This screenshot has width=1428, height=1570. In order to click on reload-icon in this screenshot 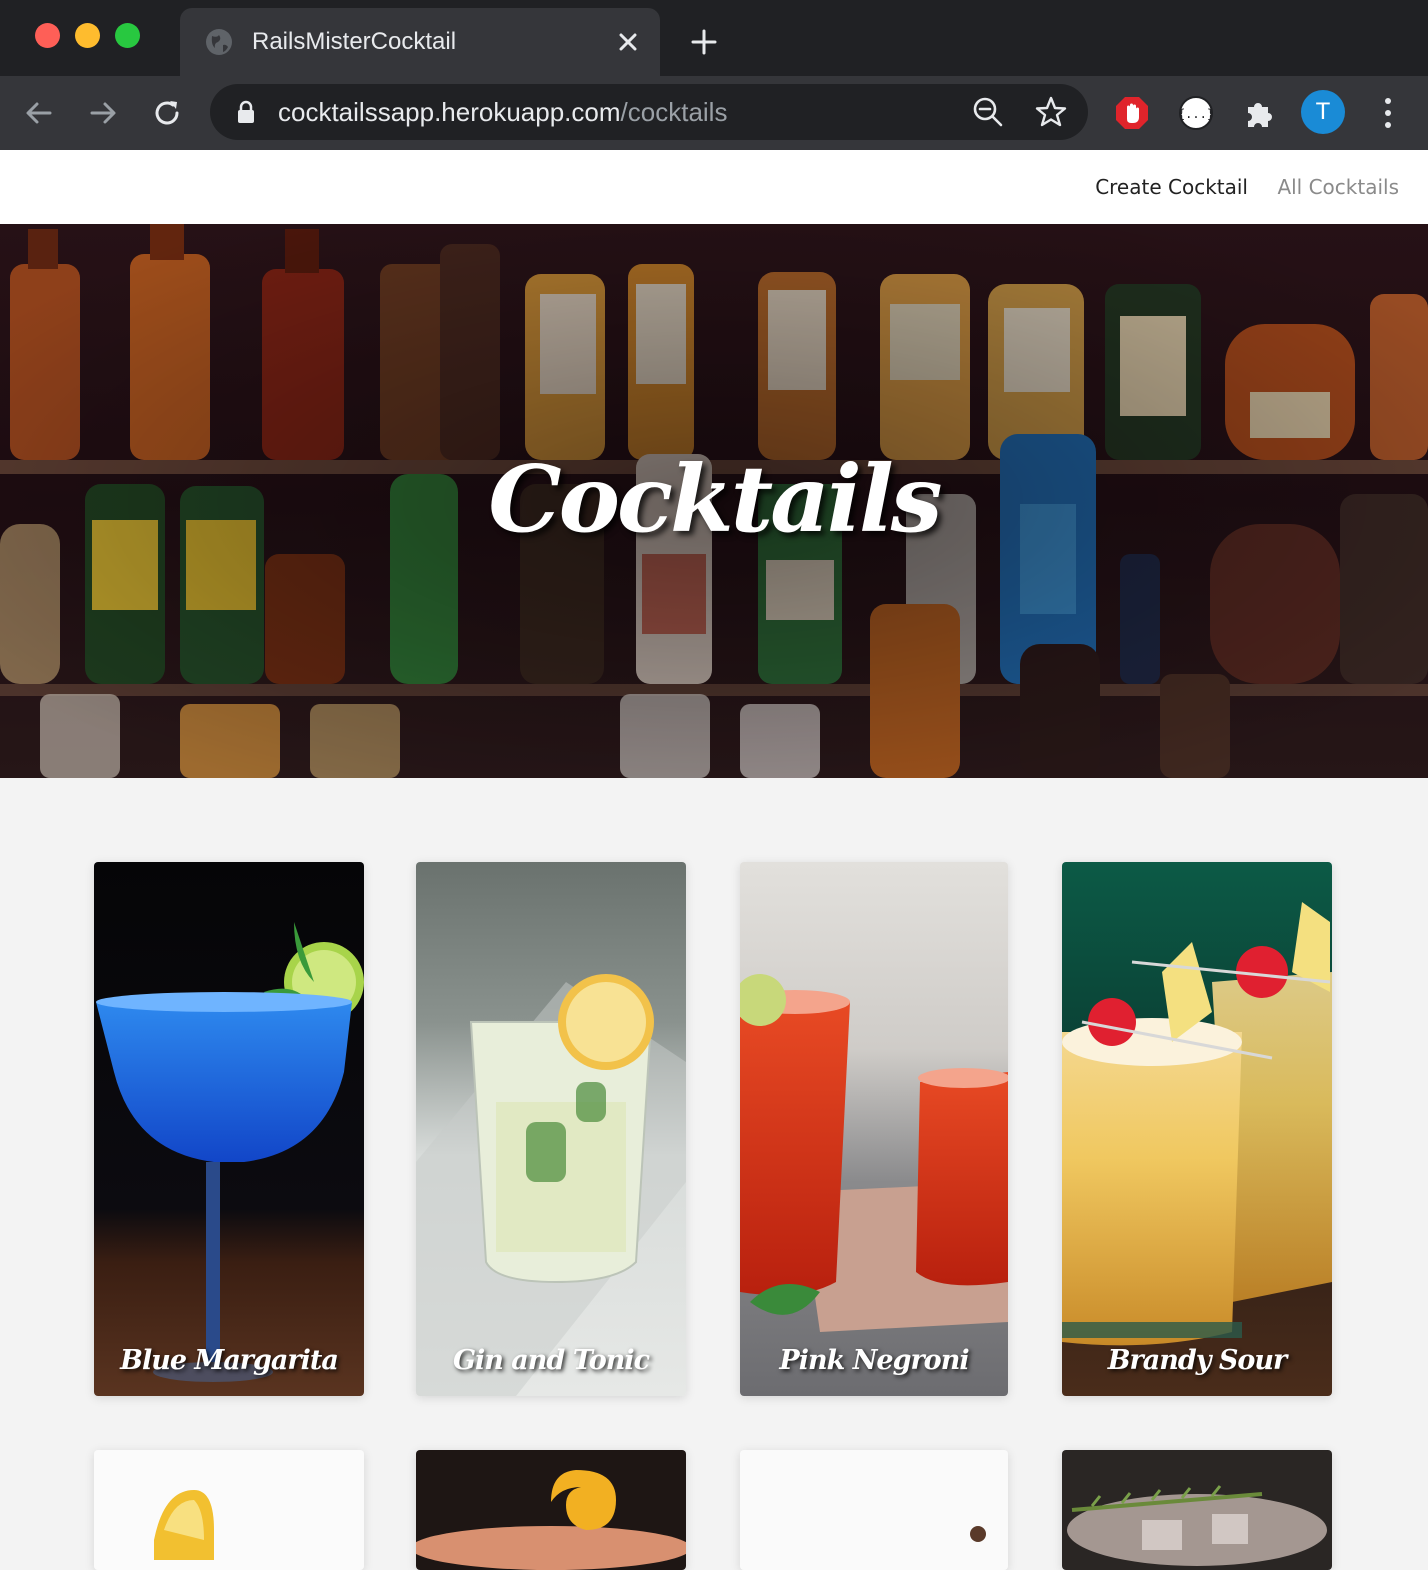, I will do `click(167, 113)`.